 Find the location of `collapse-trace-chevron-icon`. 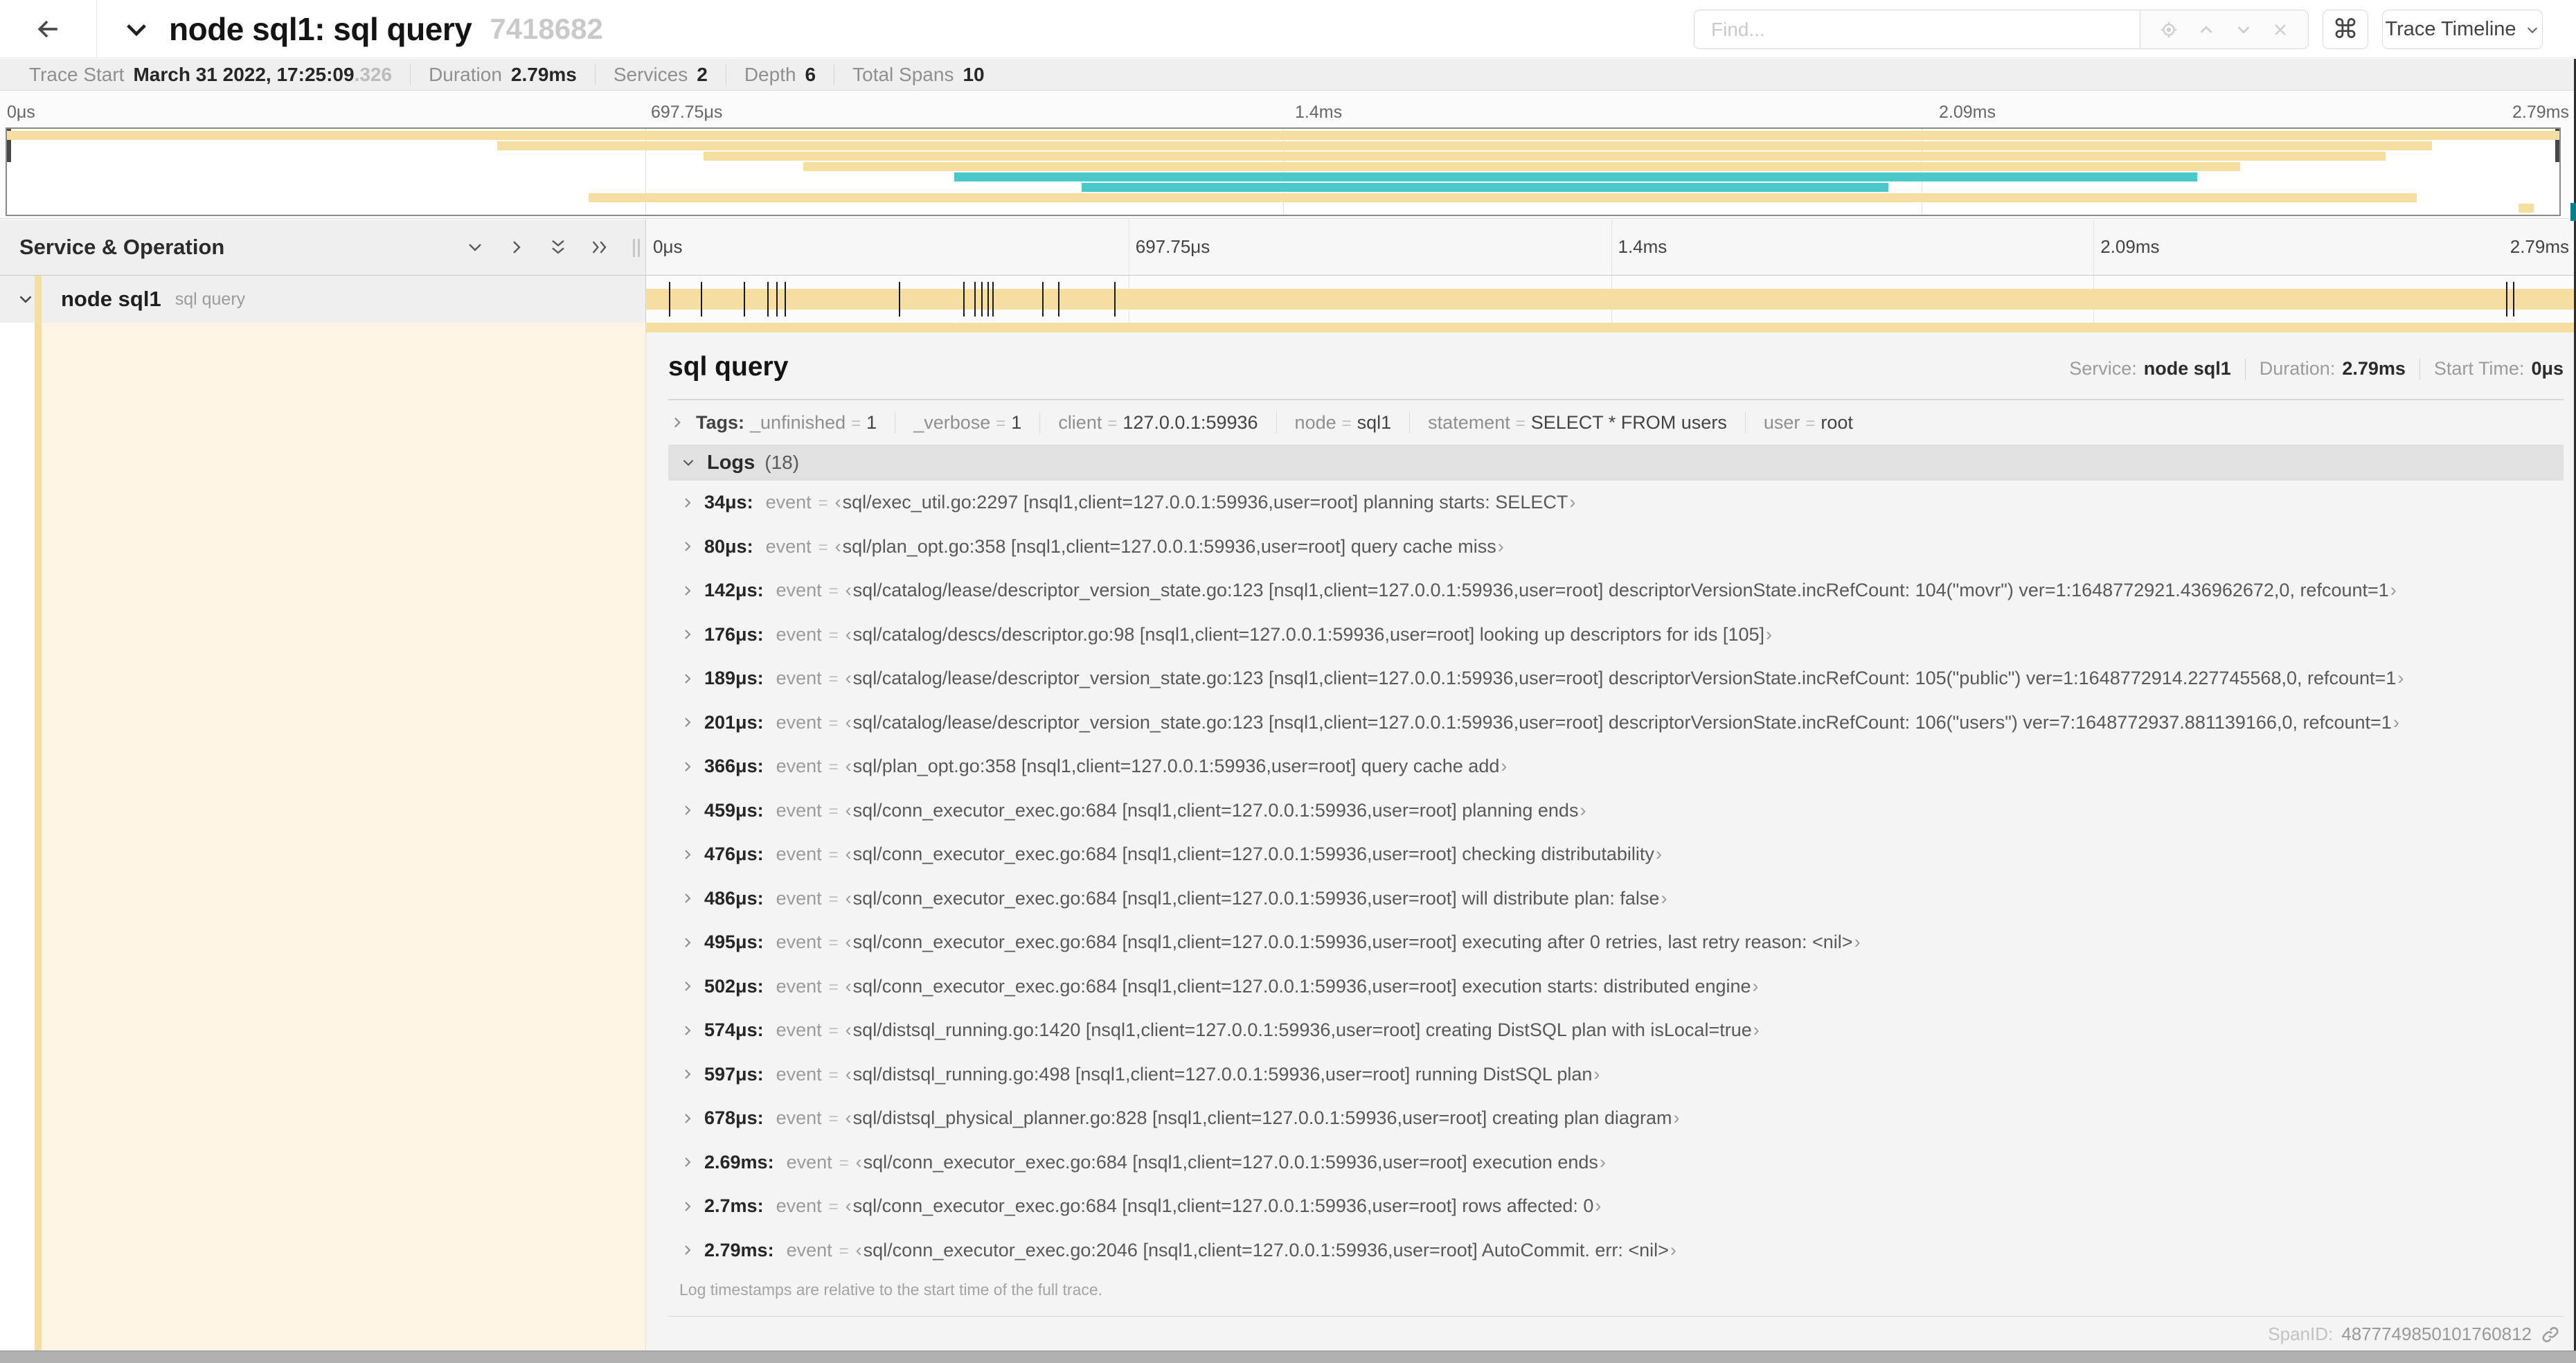

collapse-trace-chevron-icon is located at coordinates (136, 30).